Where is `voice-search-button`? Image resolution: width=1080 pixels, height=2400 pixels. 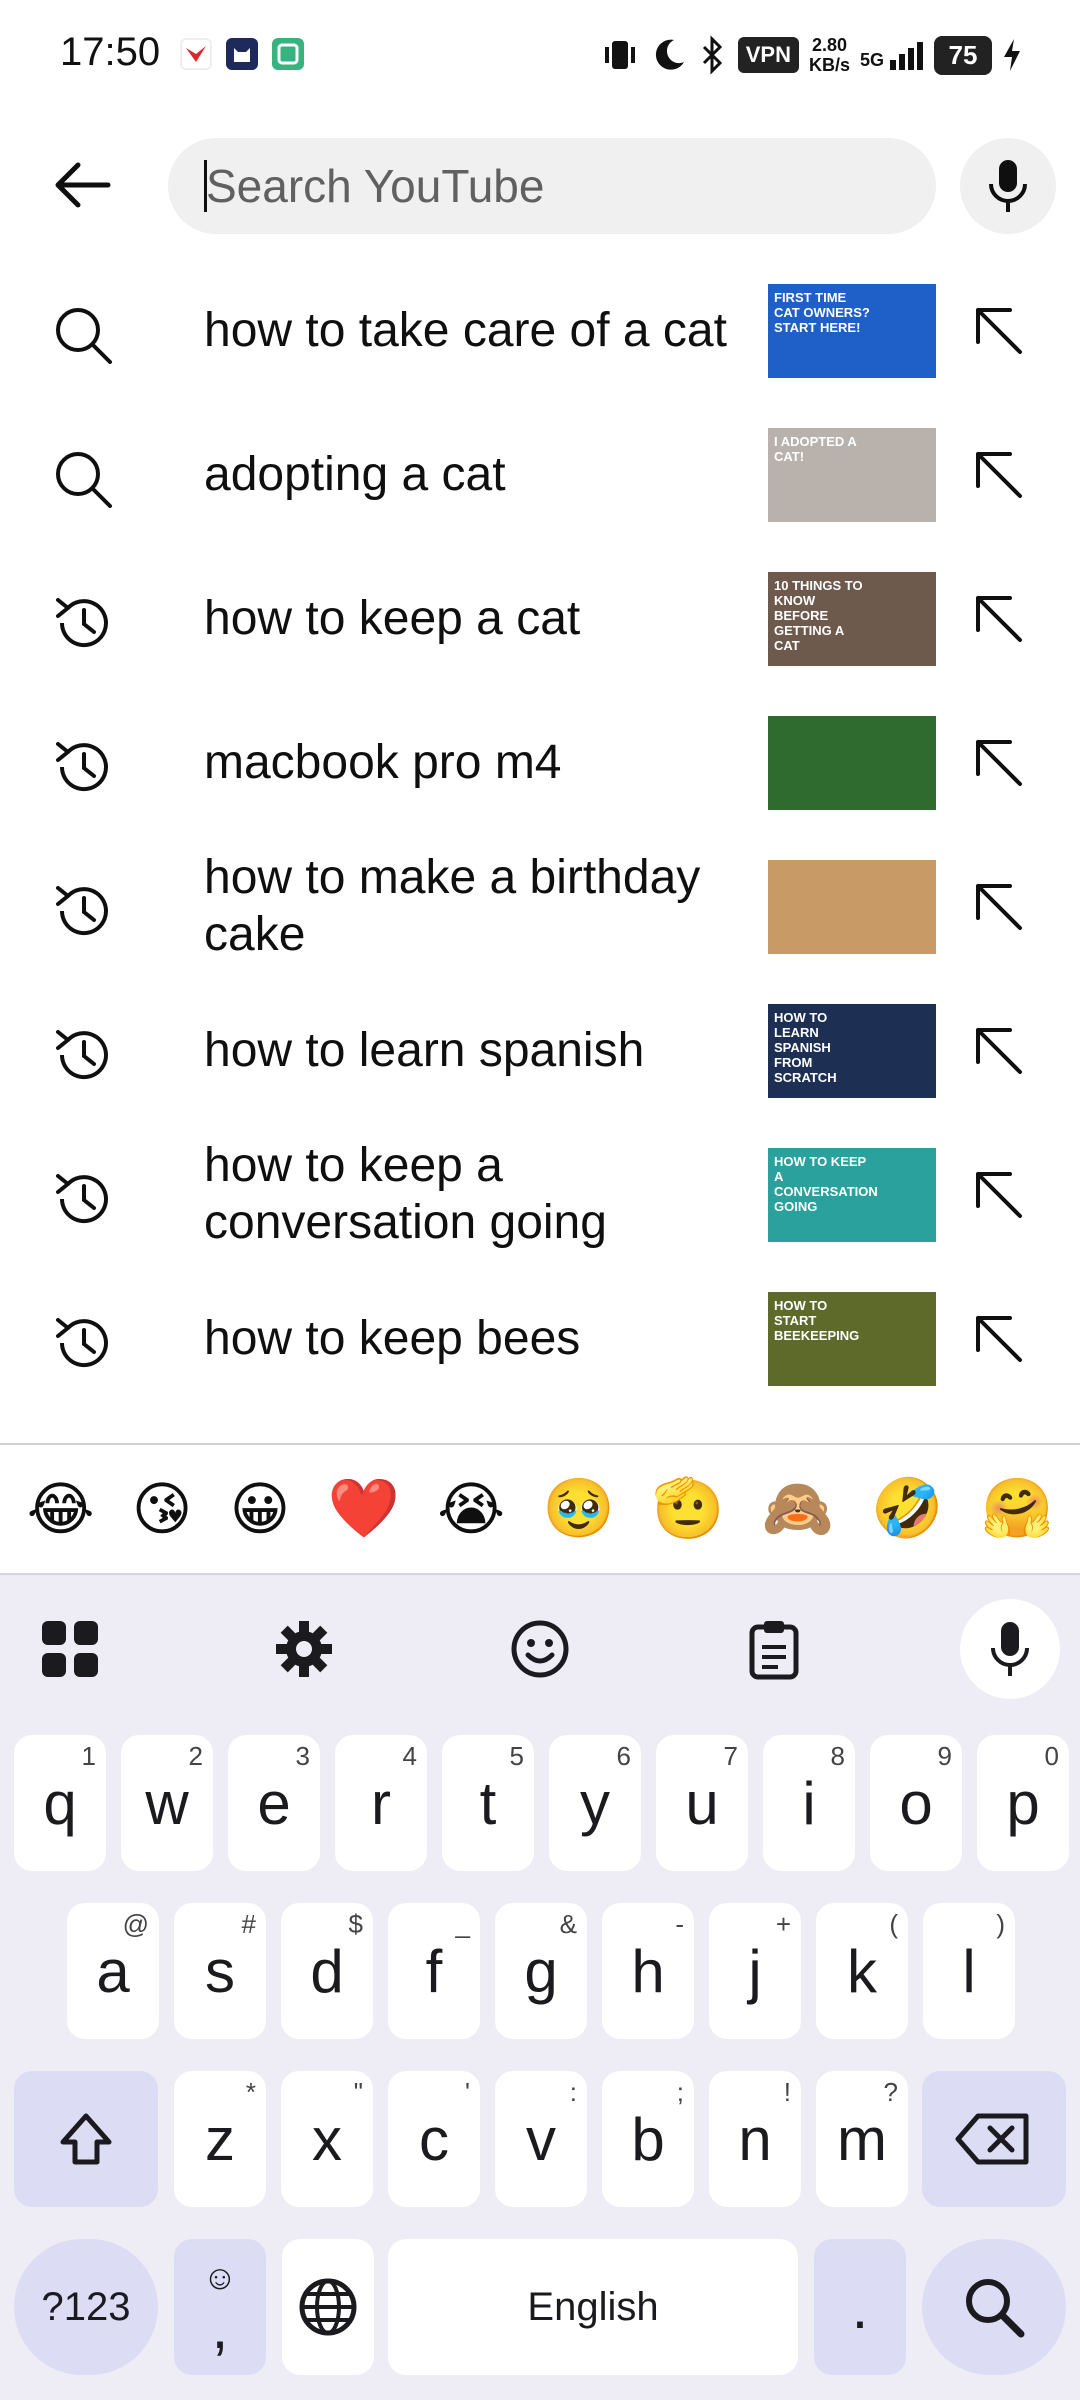 voice-search-button is located at coordinates (1008, 186).